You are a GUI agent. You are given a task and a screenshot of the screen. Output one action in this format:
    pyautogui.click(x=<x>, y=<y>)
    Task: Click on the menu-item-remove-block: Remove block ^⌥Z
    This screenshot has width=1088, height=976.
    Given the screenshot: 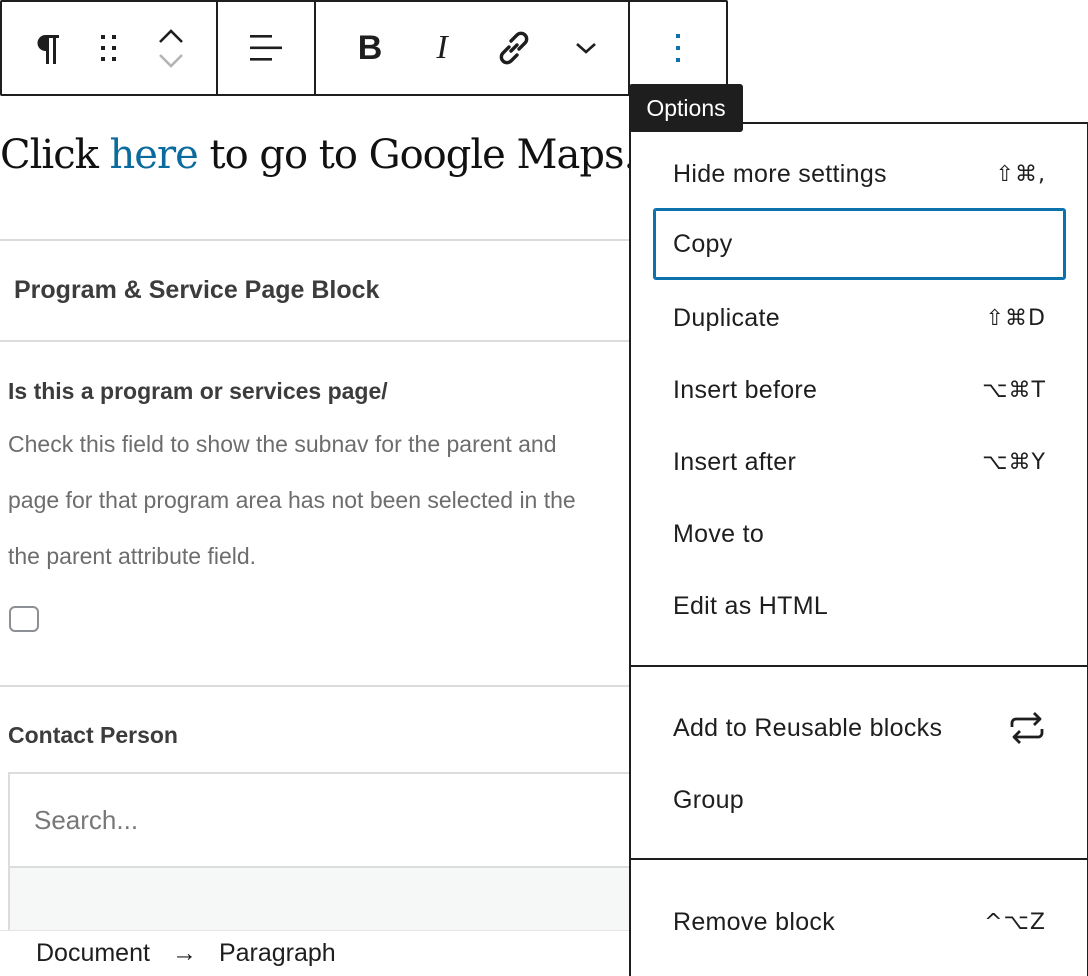 What is the action you would take?
    pyautogui.click(x=859, y=922)
    